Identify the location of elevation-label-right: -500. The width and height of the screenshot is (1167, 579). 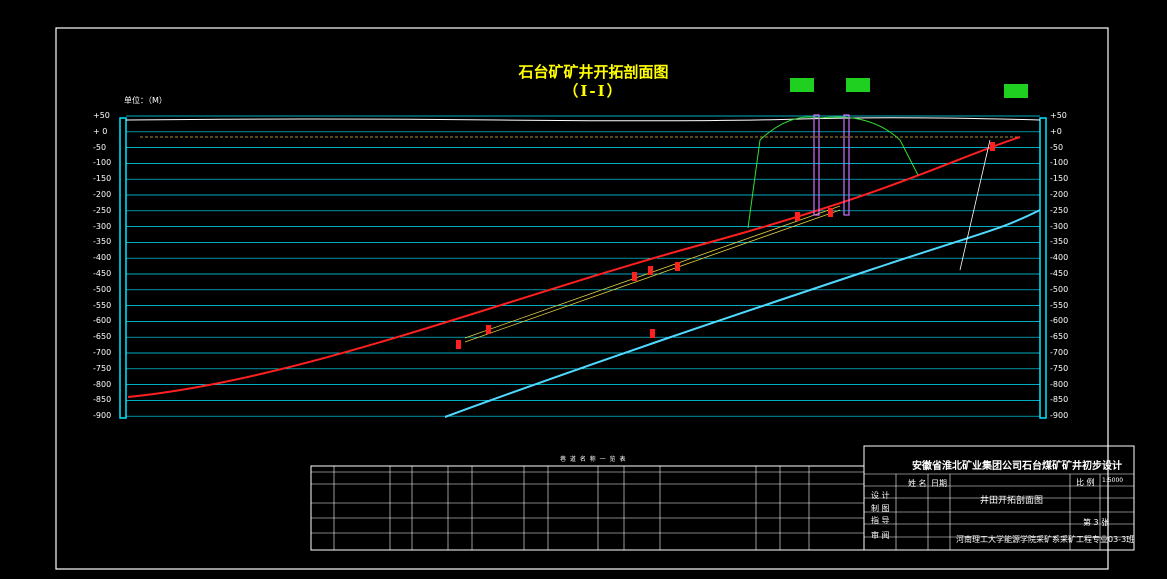
(1059, 289).